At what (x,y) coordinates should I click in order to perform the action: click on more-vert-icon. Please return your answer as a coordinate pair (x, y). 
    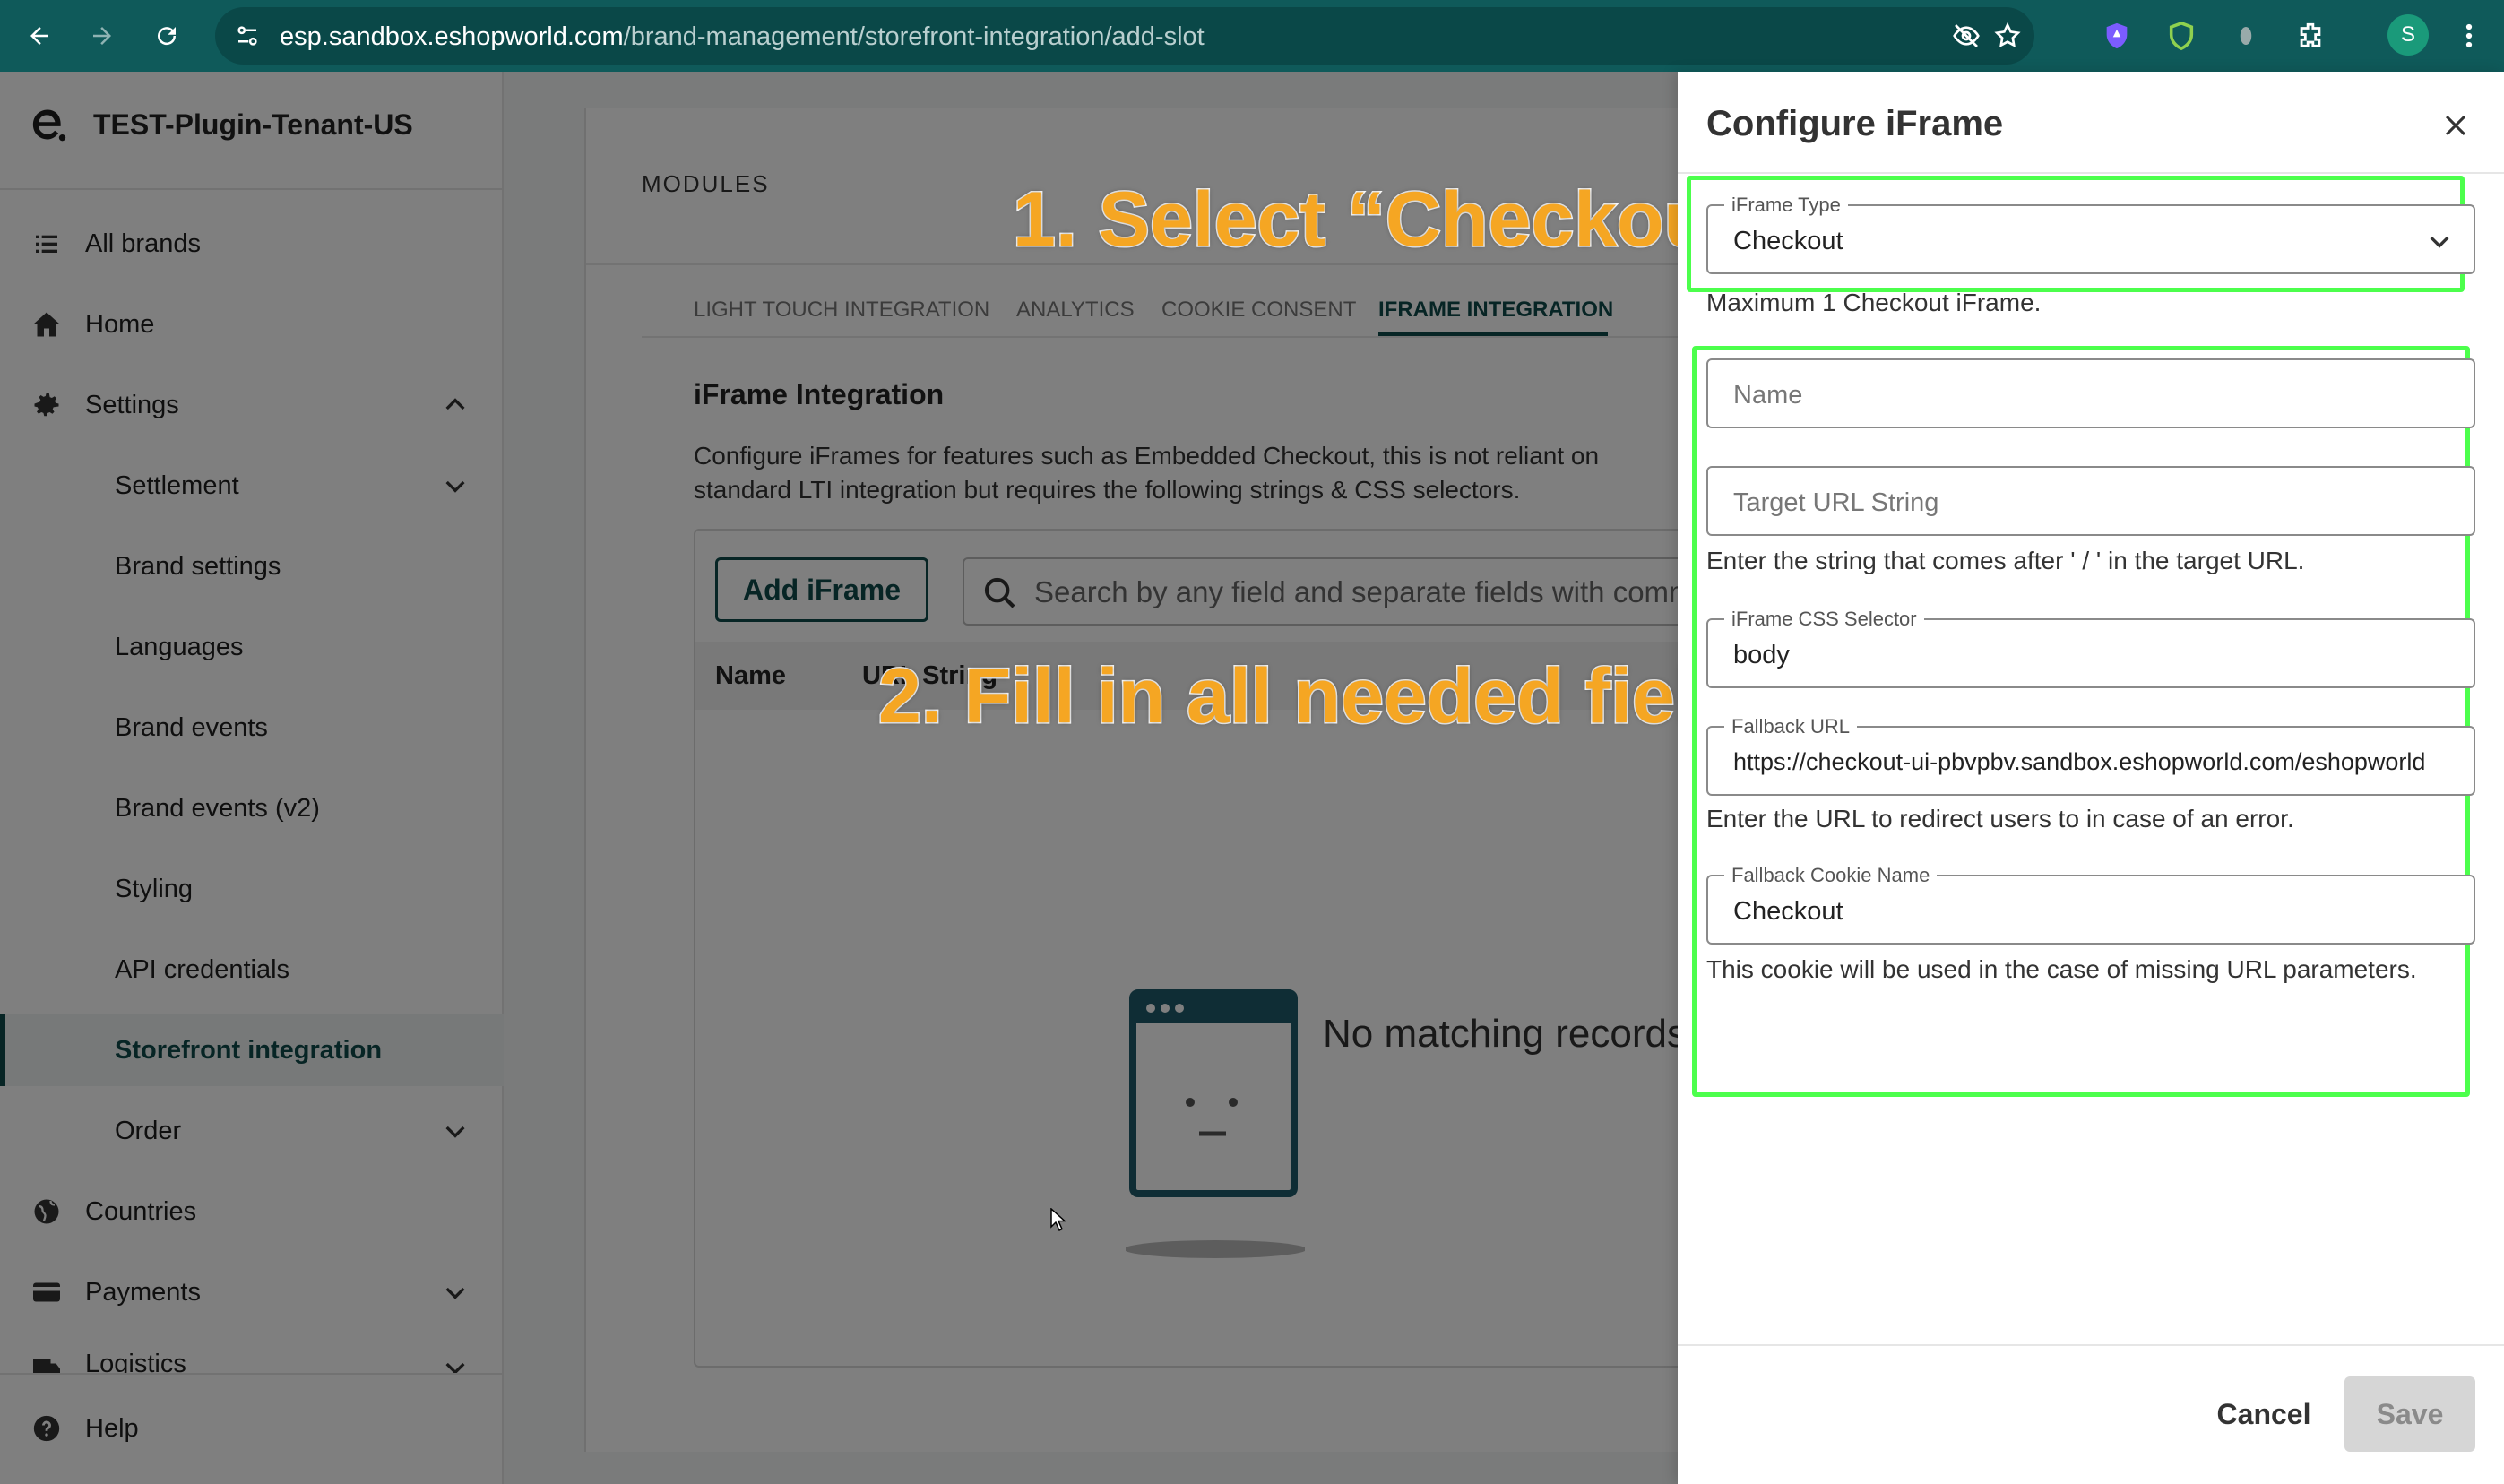
    Looking at the image, I should click on (2469, 36).